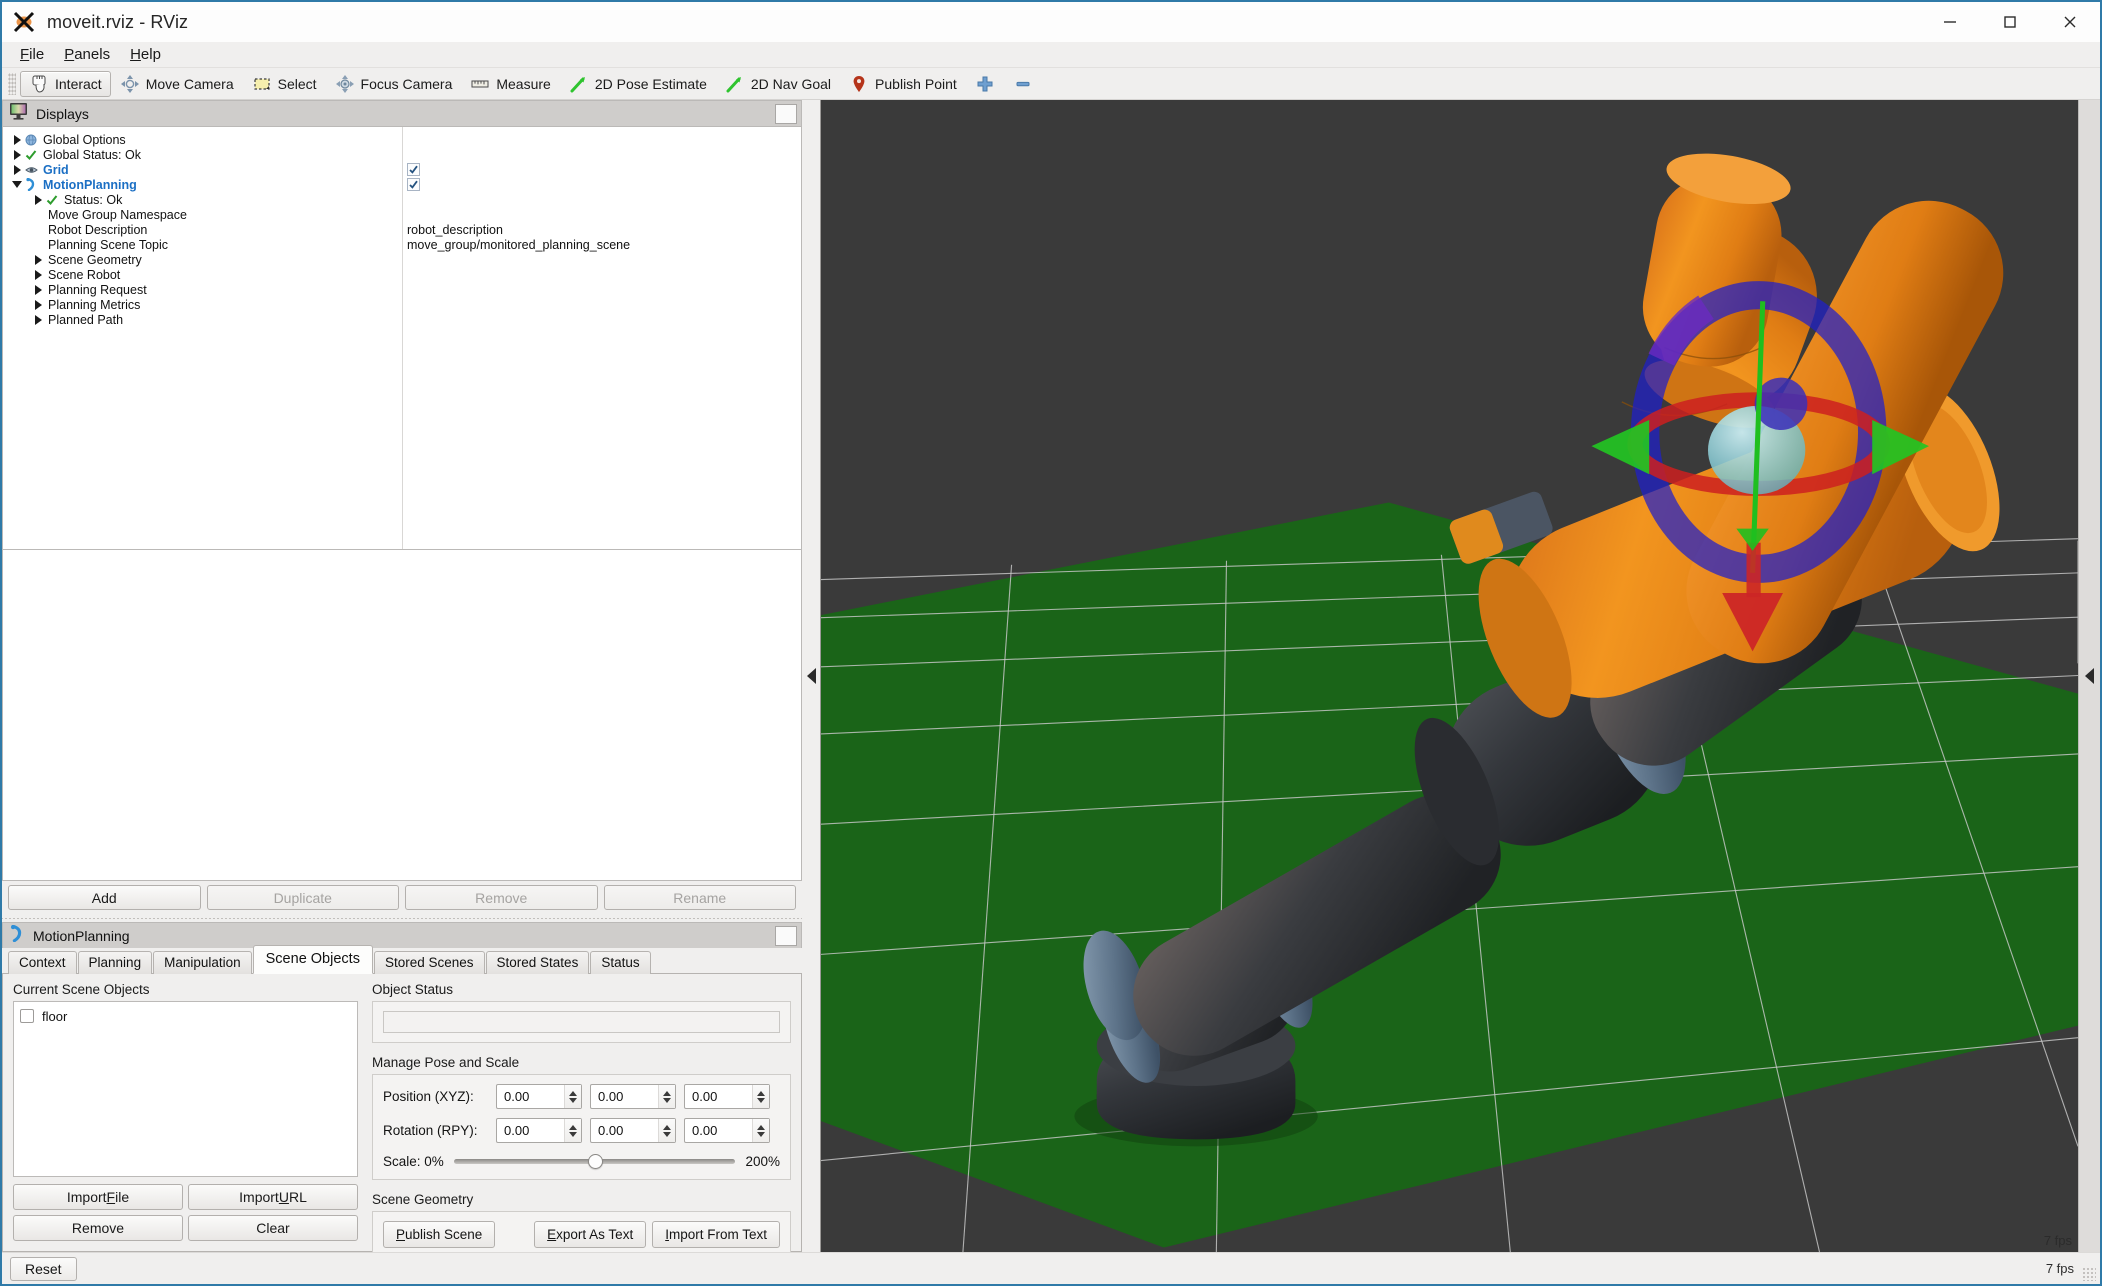 Image resolution: width=2102 pixels, height=1286 pixels. What do you see at coordinates (202, 139) in the screenshot?
I see `tree-item-global-options: Global Options` at bounding box center [202, 139].